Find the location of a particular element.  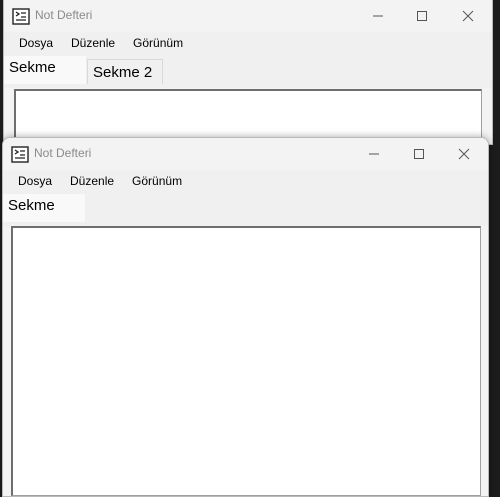

tab-sekme-2: Sekme 2 is located at coordinates (125, 71).